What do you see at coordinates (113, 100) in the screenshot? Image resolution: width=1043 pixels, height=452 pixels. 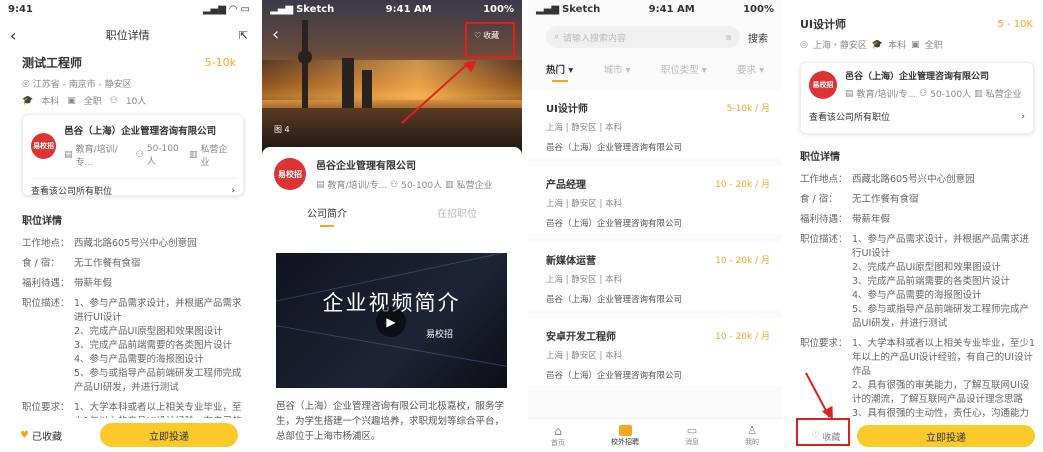 I see `people-icon: ⚇` at bounding box center [113, 100].